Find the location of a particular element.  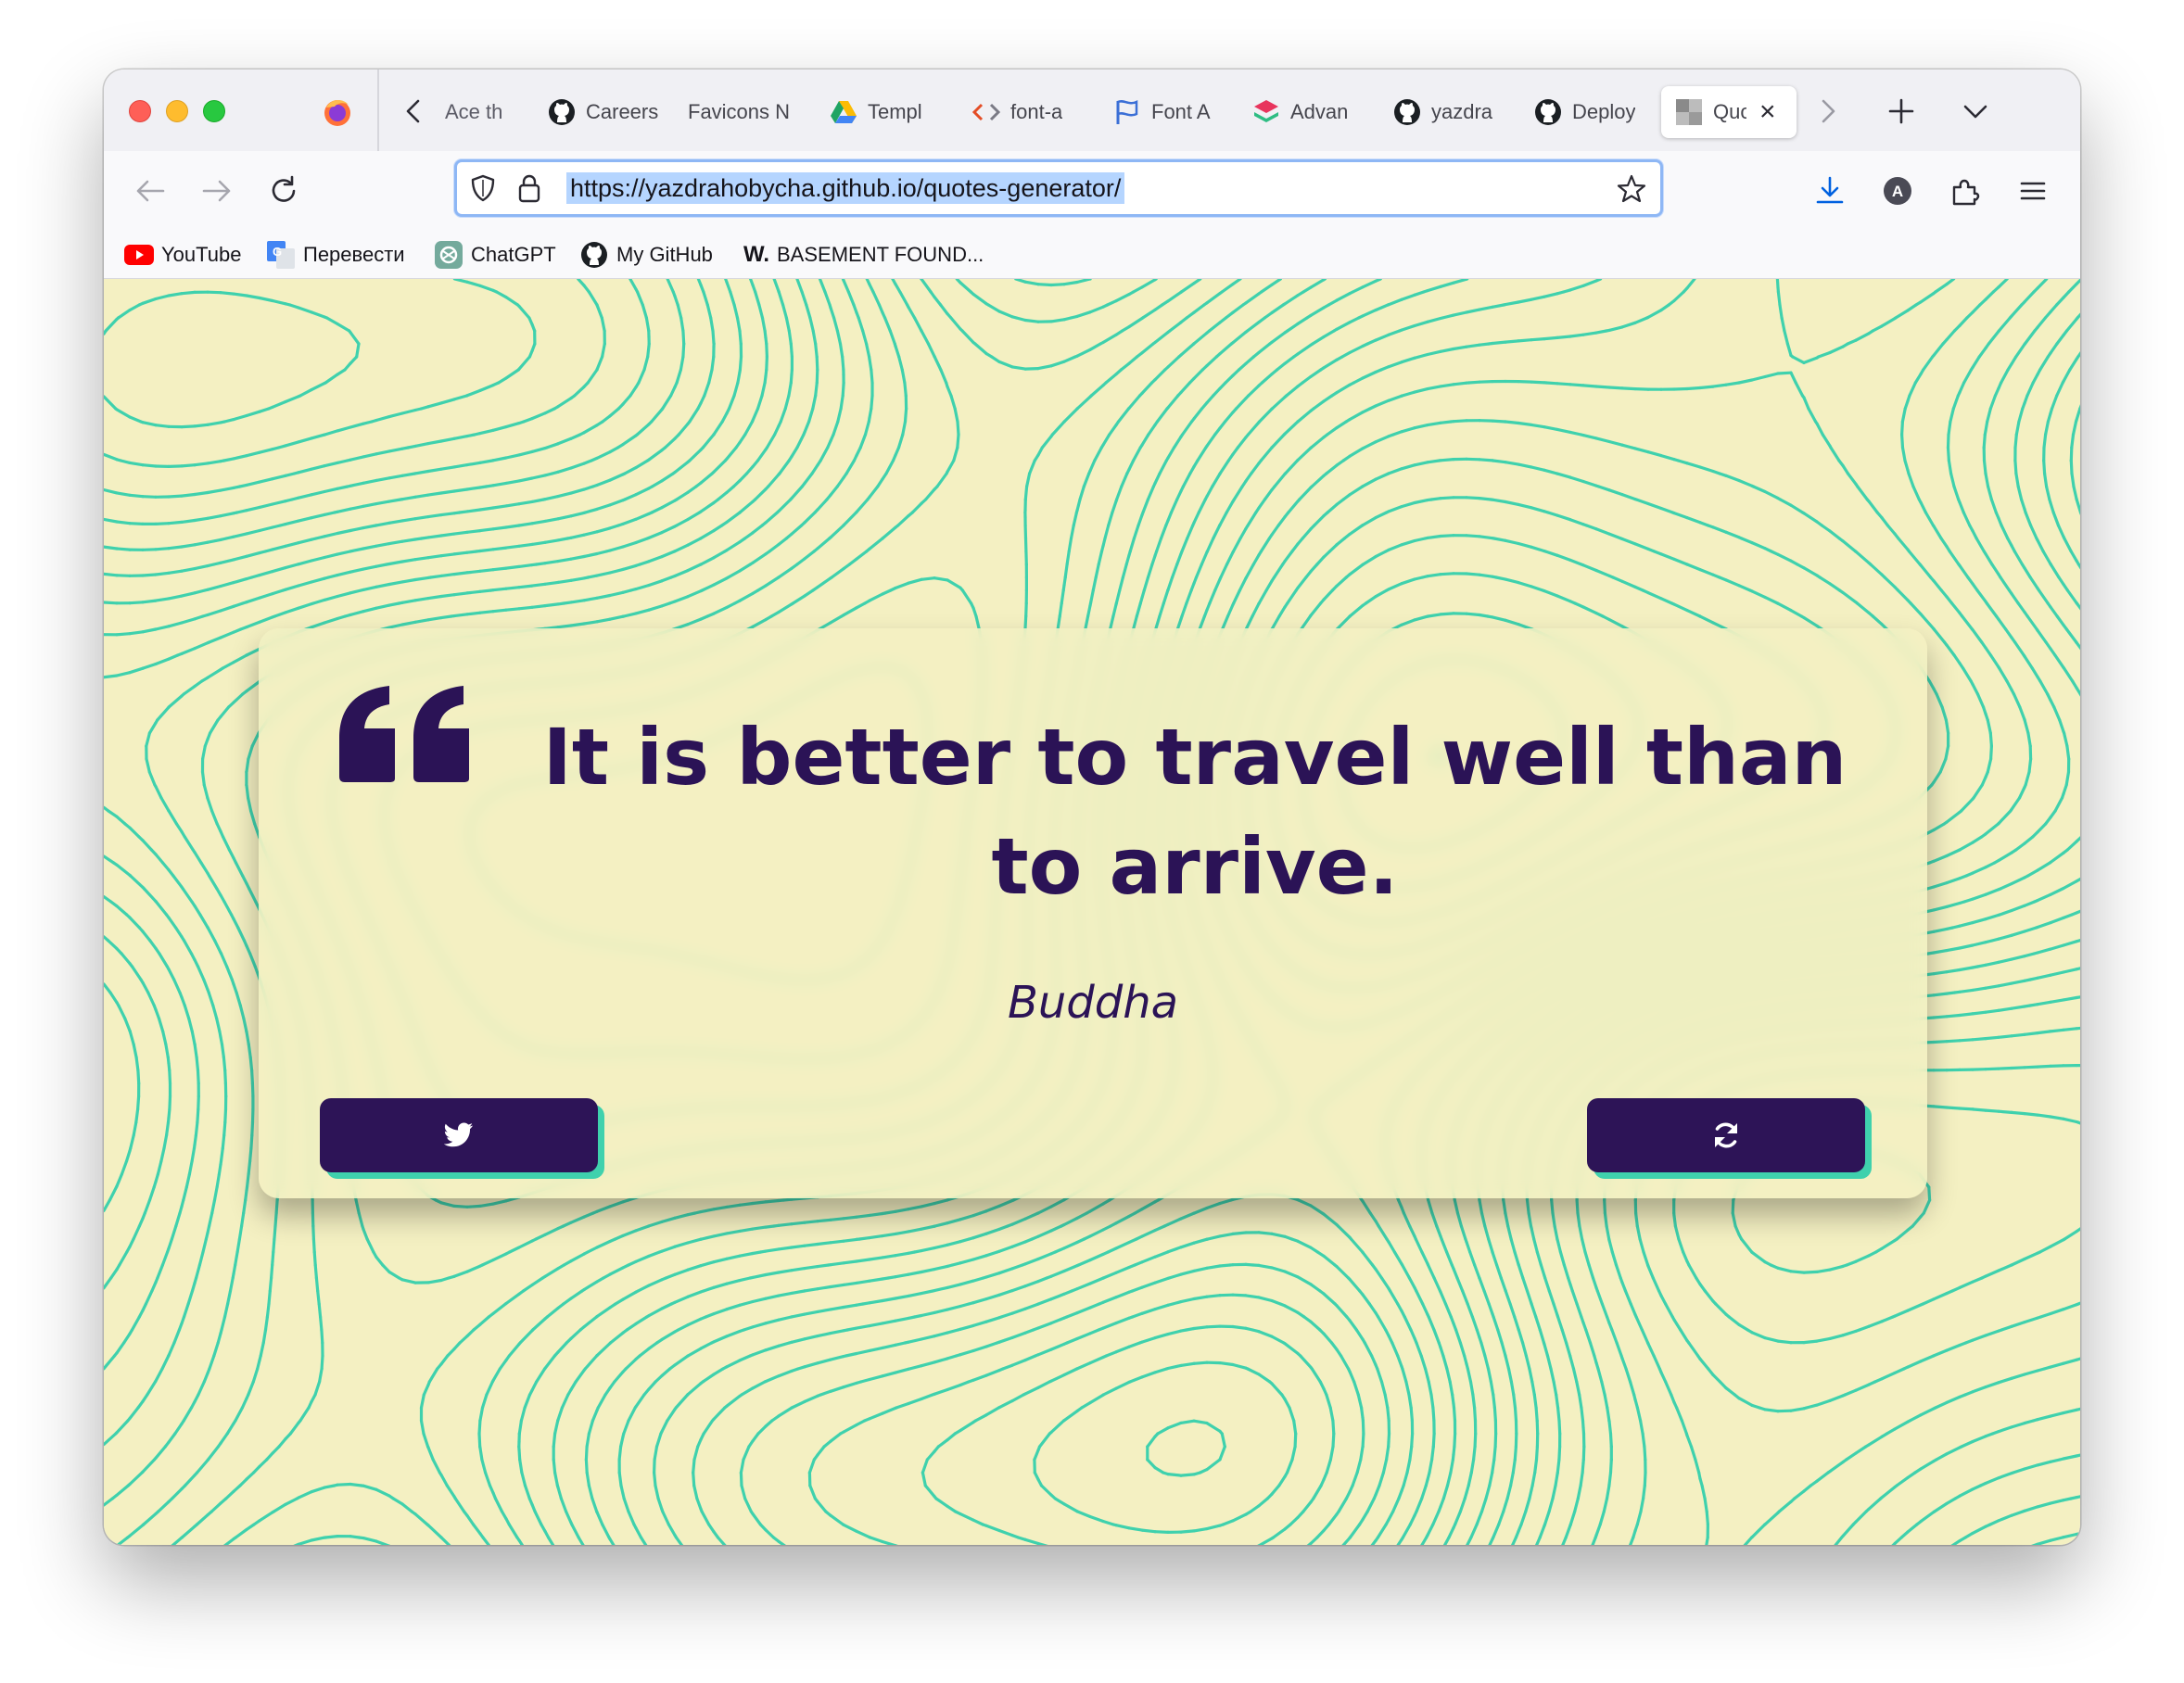

tab-quotes-generator-active: Quo × is located at coordinates (1729, 112).